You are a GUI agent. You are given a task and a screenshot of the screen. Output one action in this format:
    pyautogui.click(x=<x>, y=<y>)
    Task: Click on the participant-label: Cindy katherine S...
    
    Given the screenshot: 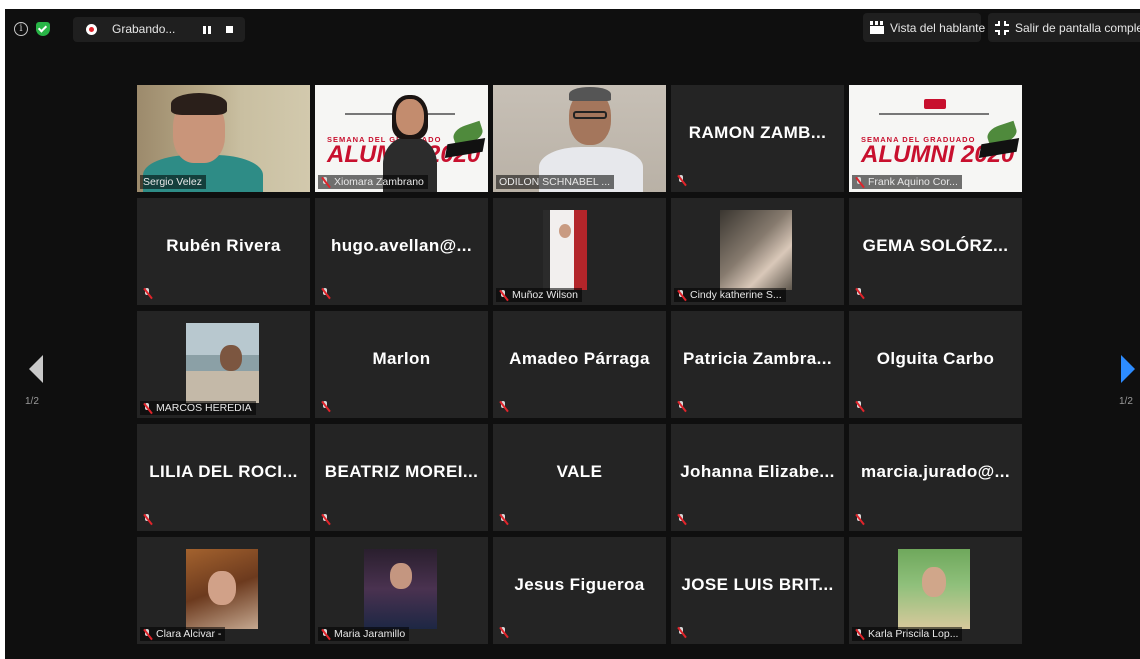 What is the action you would take?
    pyautogui.click(x=730, y=295)
    